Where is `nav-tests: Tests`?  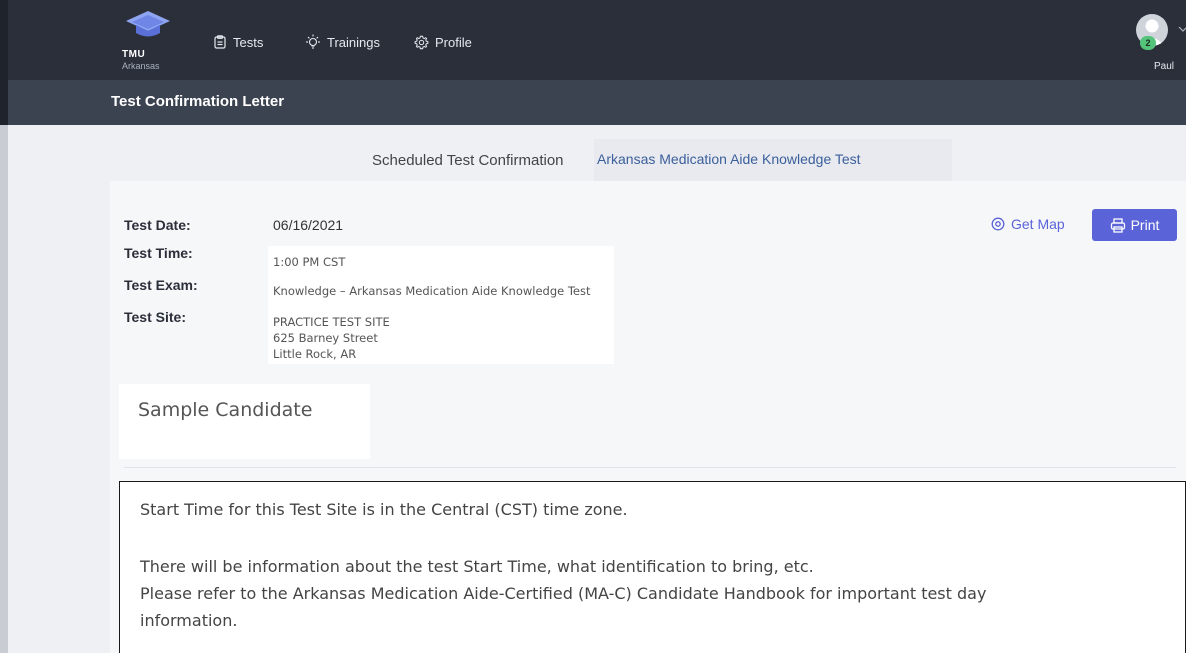 nav-tests: Tests is located at coordinates (238, 42).